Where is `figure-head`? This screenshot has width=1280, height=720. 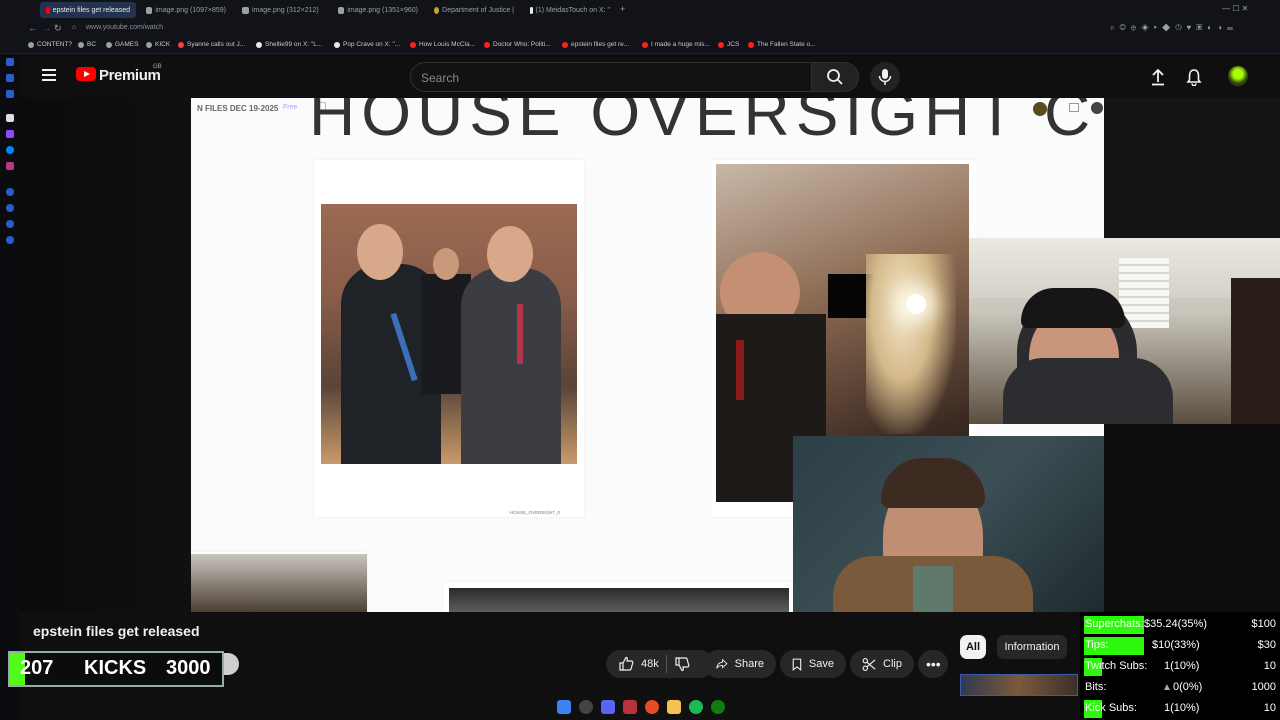
figure-head is located at coordinates (446, 264).